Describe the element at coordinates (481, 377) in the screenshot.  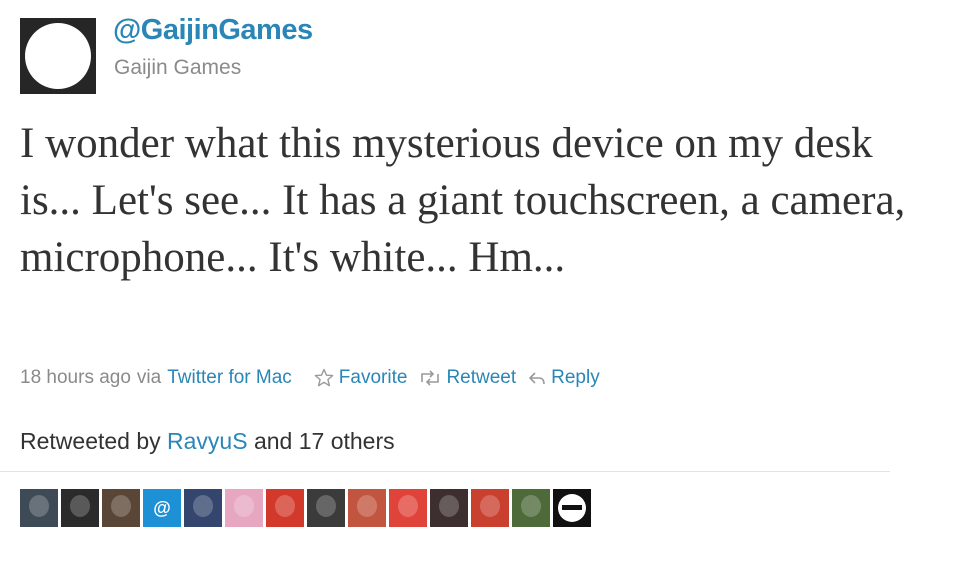
I see `retweet-label: Retweet` at that location.